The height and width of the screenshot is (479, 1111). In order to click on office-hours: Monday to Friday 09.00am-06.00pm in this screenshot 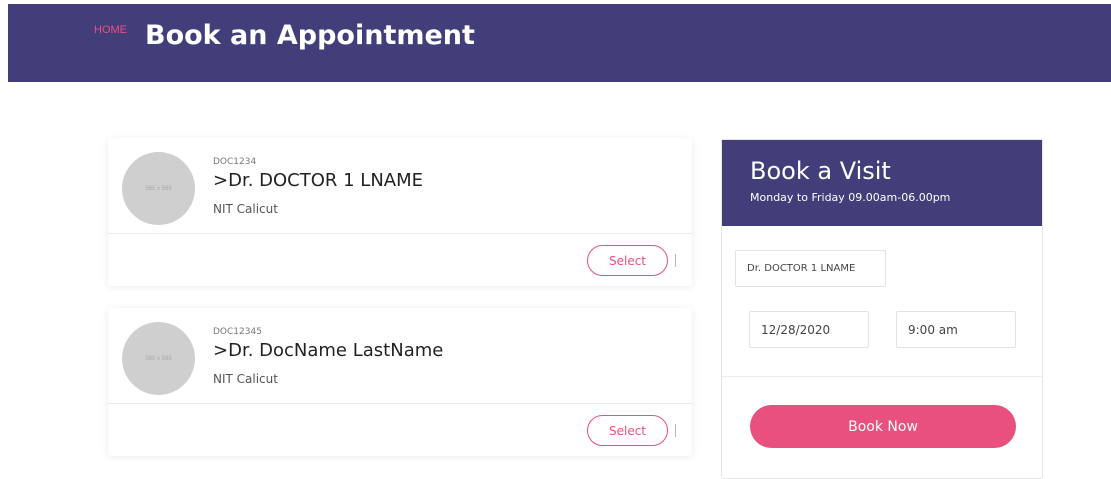, I will do `click(850, 197)`.